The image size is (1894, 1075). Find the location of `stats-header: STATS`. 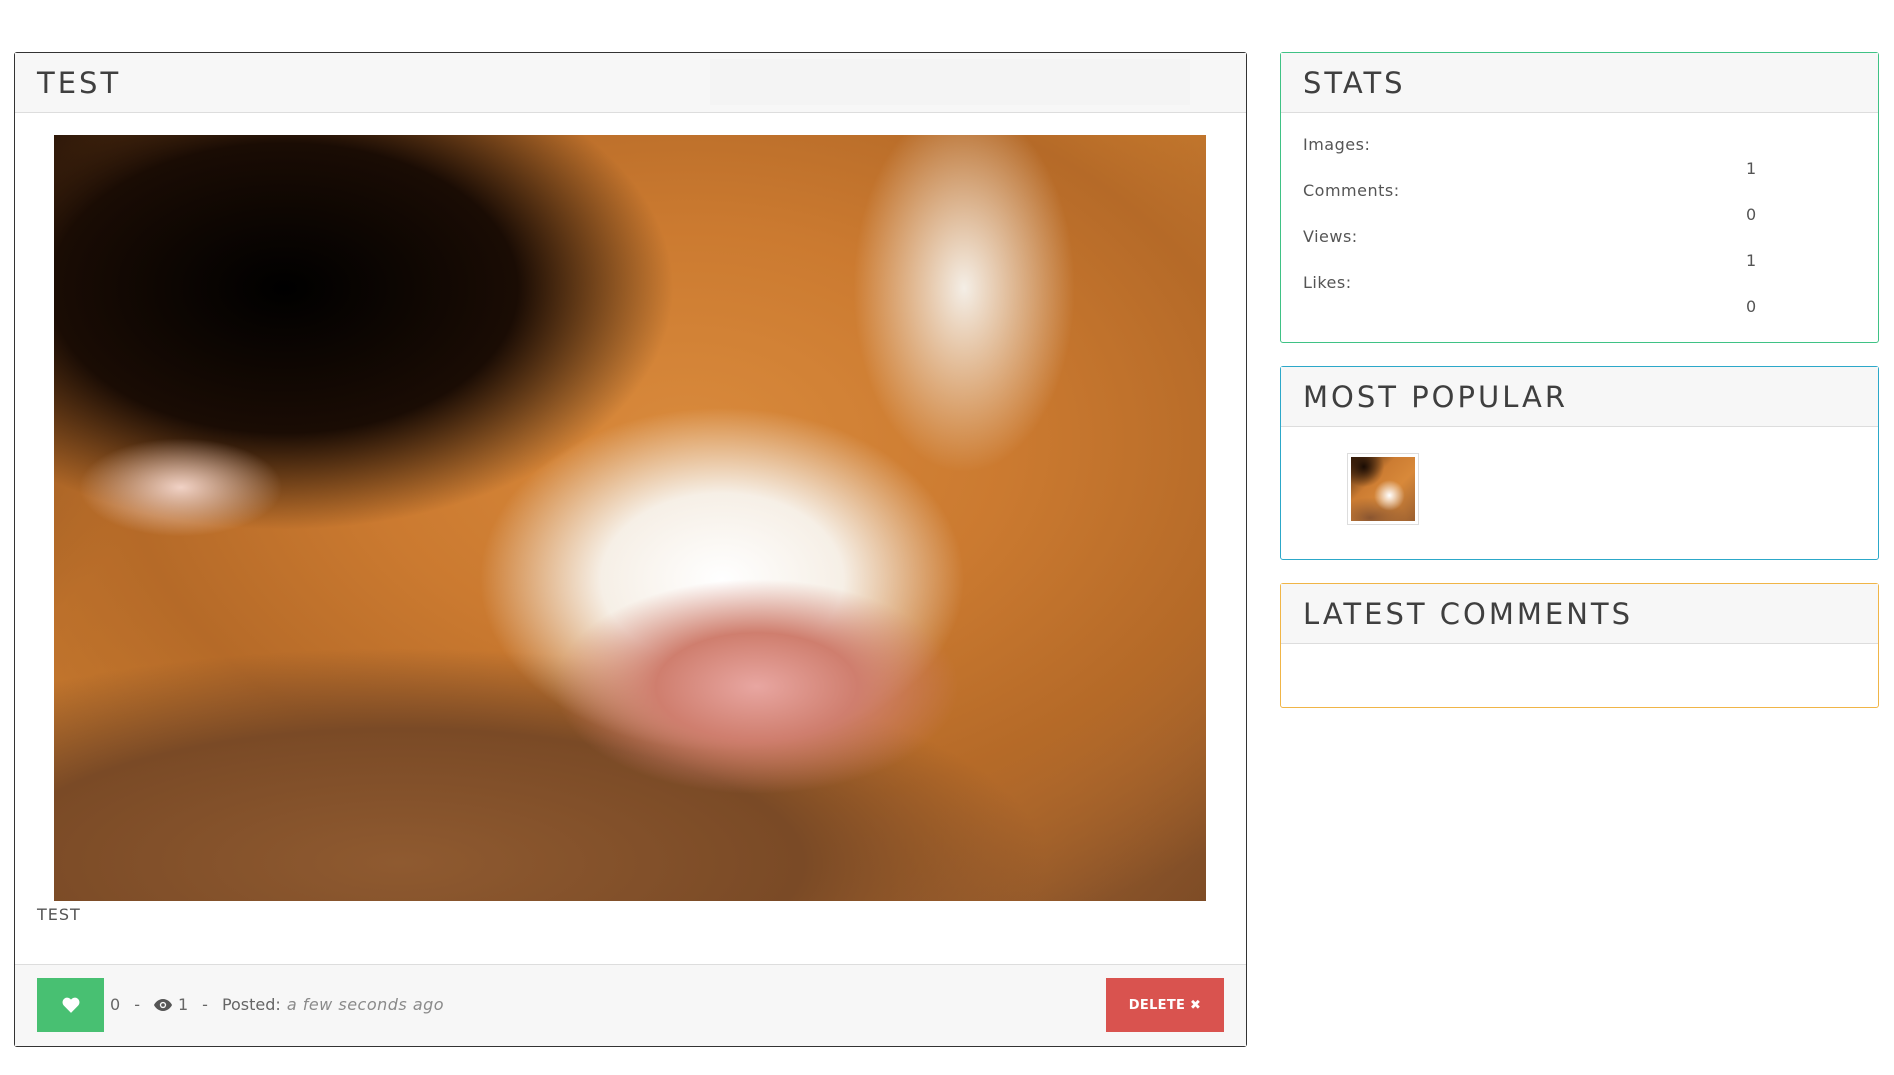

stats-header: STATS is located at coordinates (1579, 83).